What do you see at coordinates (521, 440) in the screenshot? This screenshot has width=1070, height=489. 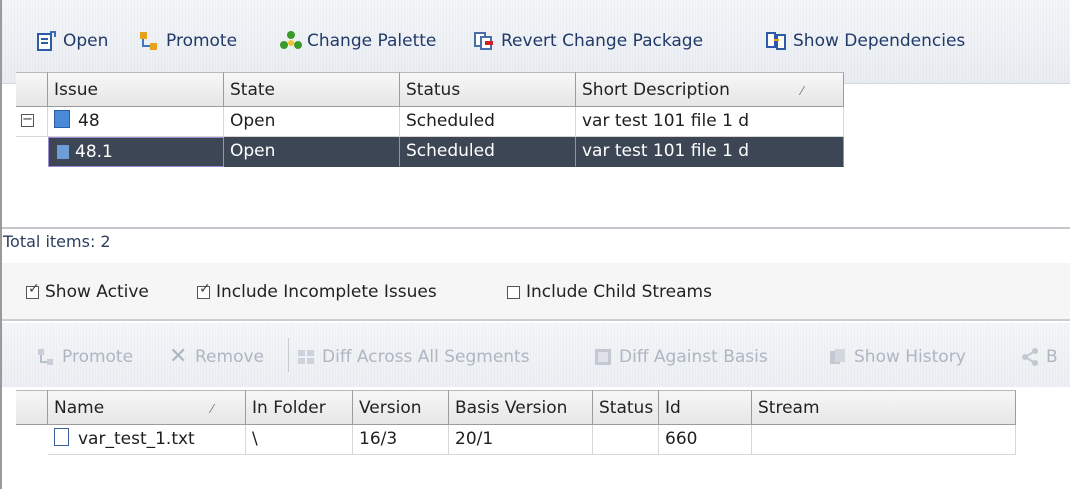 I see `basis-version-cell: 20/1` at bounding box center [521, 440].